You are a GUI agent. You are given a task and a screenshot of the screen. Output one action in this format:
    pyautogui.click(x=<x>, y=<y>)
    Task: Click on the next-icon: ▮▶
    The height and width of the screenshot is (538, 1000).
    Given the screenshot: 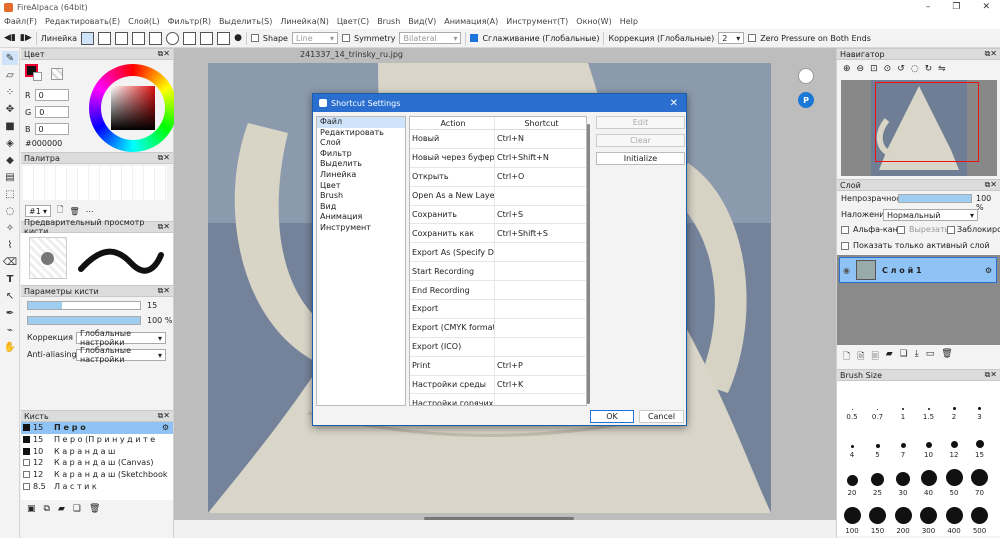 What is the action you would take?
    pyautogui.click(x=26, y=38)
    